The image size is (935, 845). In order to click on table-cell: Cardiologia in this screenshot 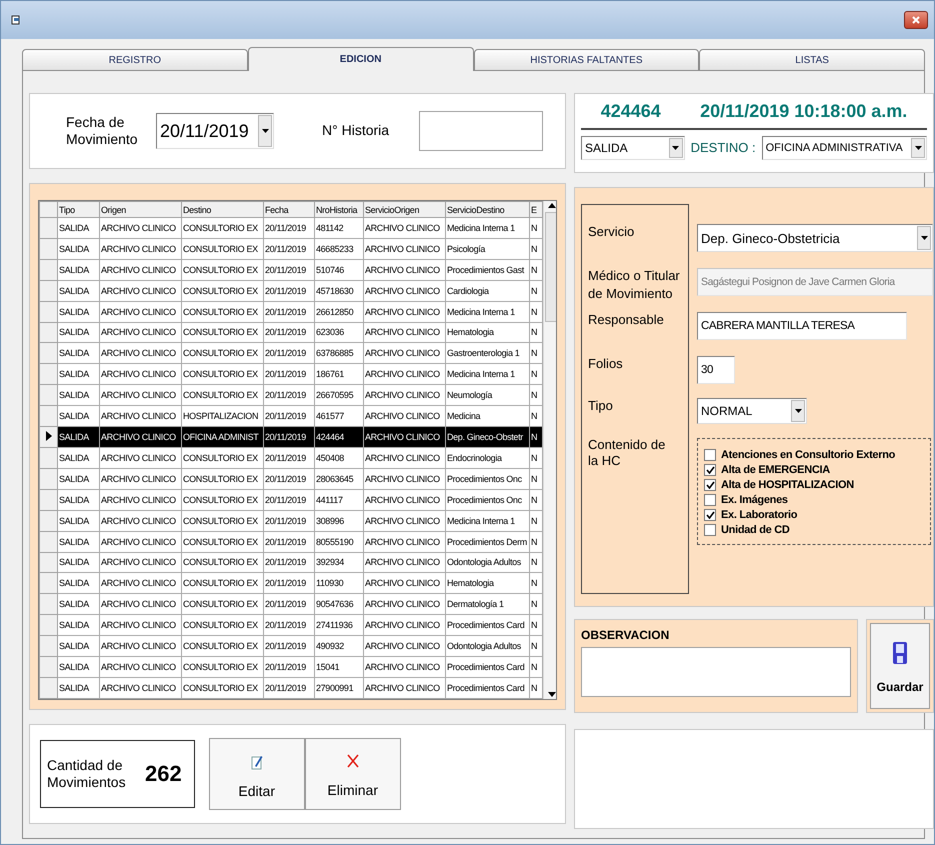, I will do `click(488, 291)`.